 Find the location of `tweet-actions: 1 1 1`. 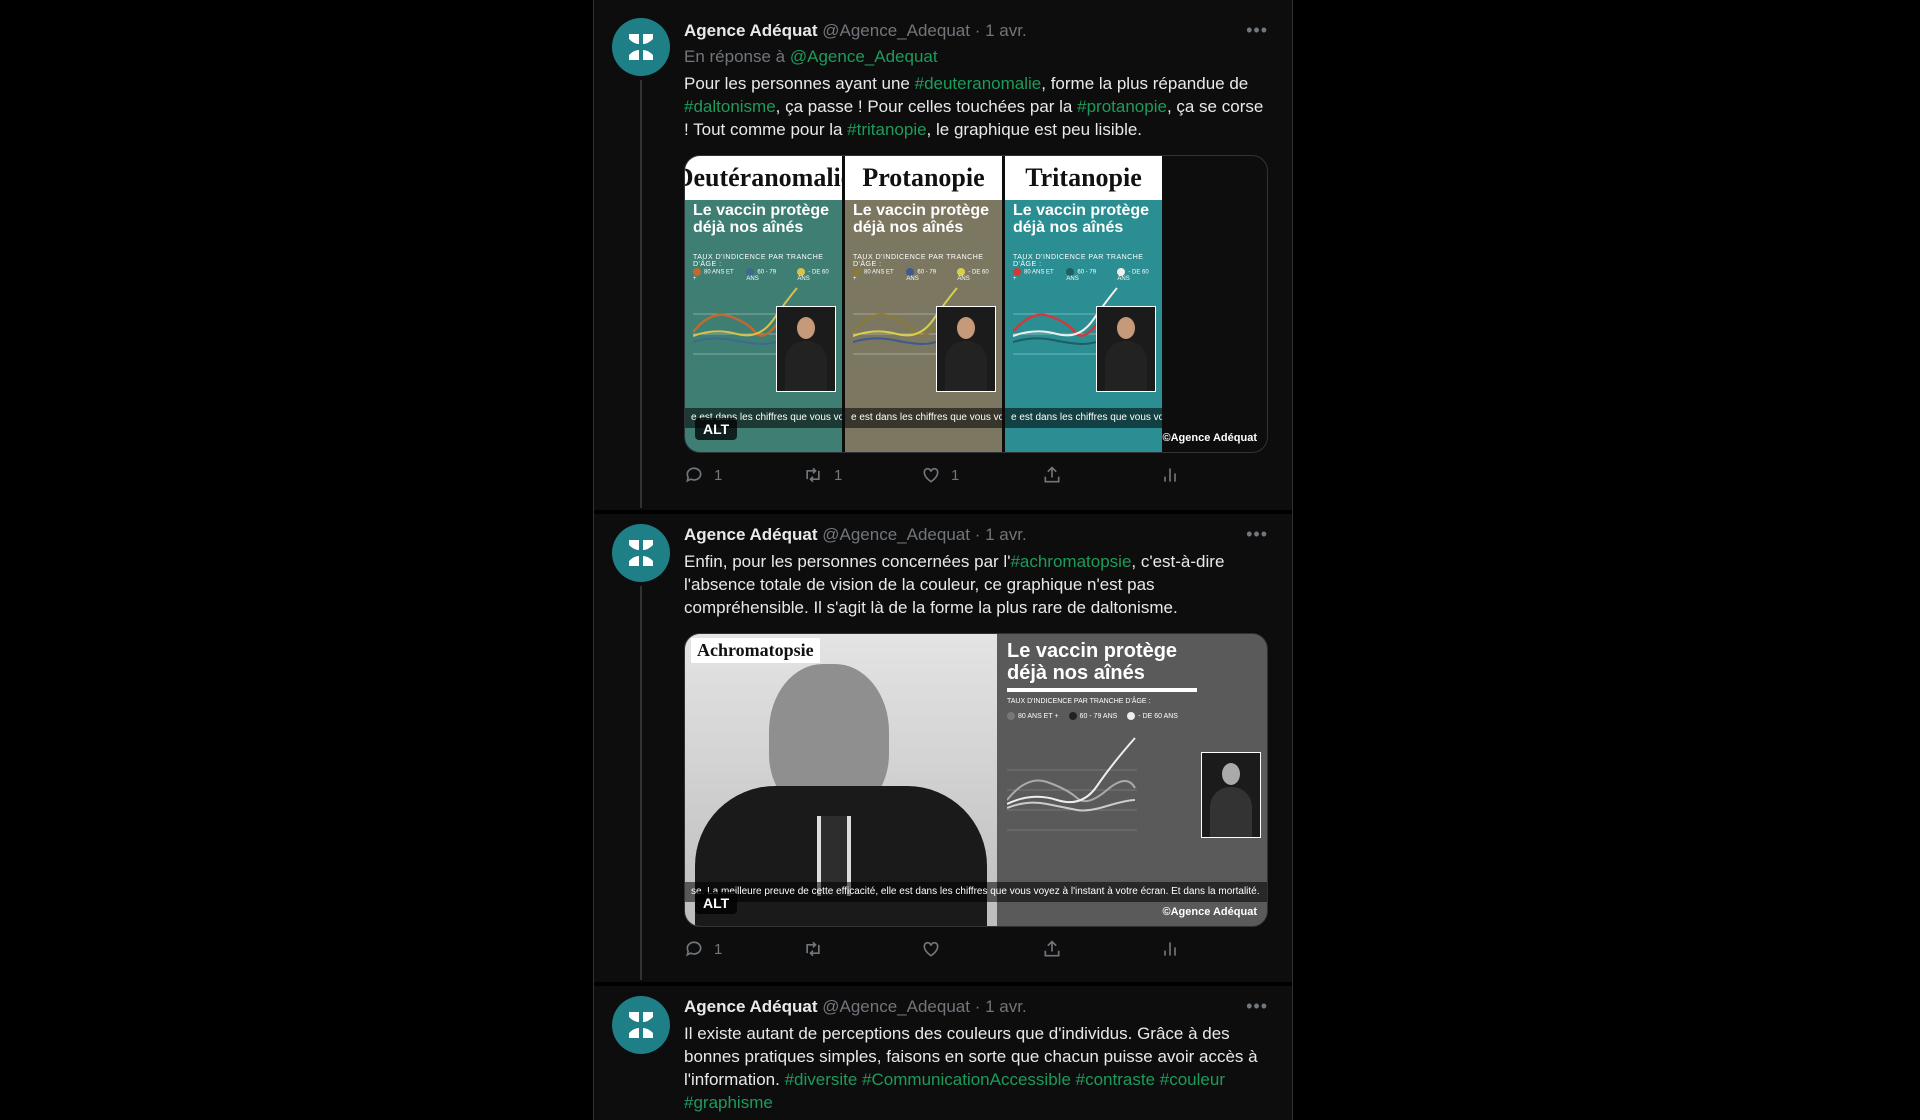

tweet-actions: 1 1 1 is located at coordinates (976, 480).